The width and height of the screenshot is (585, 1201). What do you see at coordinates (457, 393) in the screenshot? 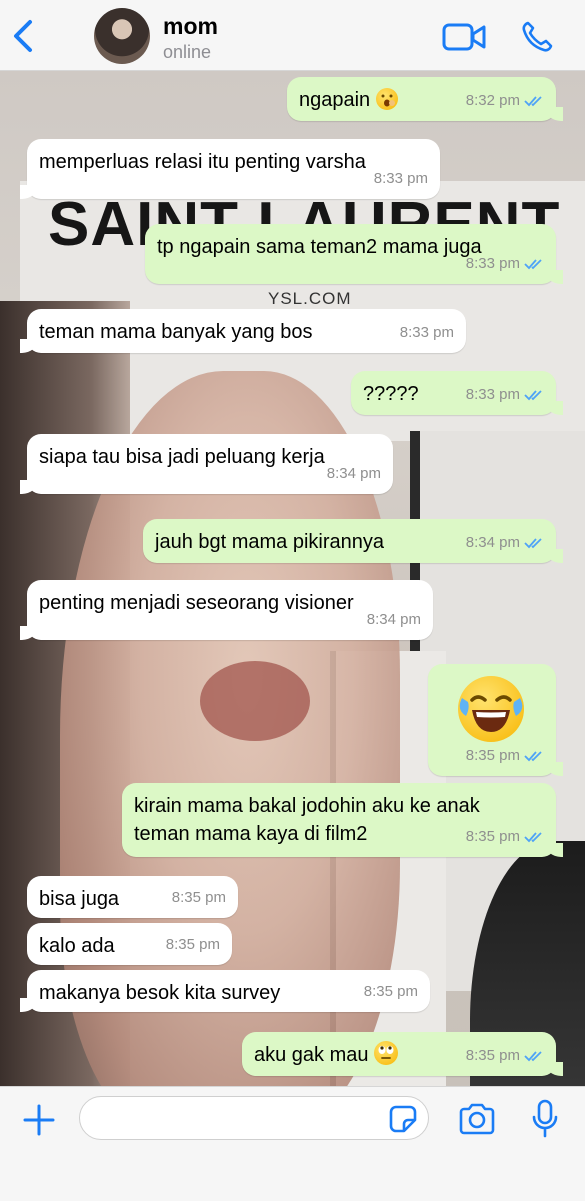
I see `outgoing-message: ????? 8:33 pm` at bounding box center [457, 393].